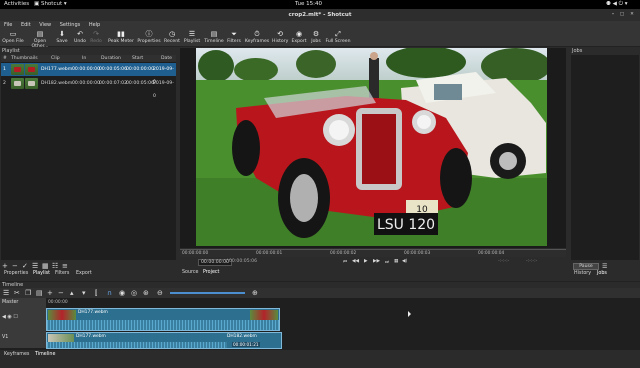 The width and height of the screenshot is (640, 368). I want to click on tab-project: Project, so click(211, 272).